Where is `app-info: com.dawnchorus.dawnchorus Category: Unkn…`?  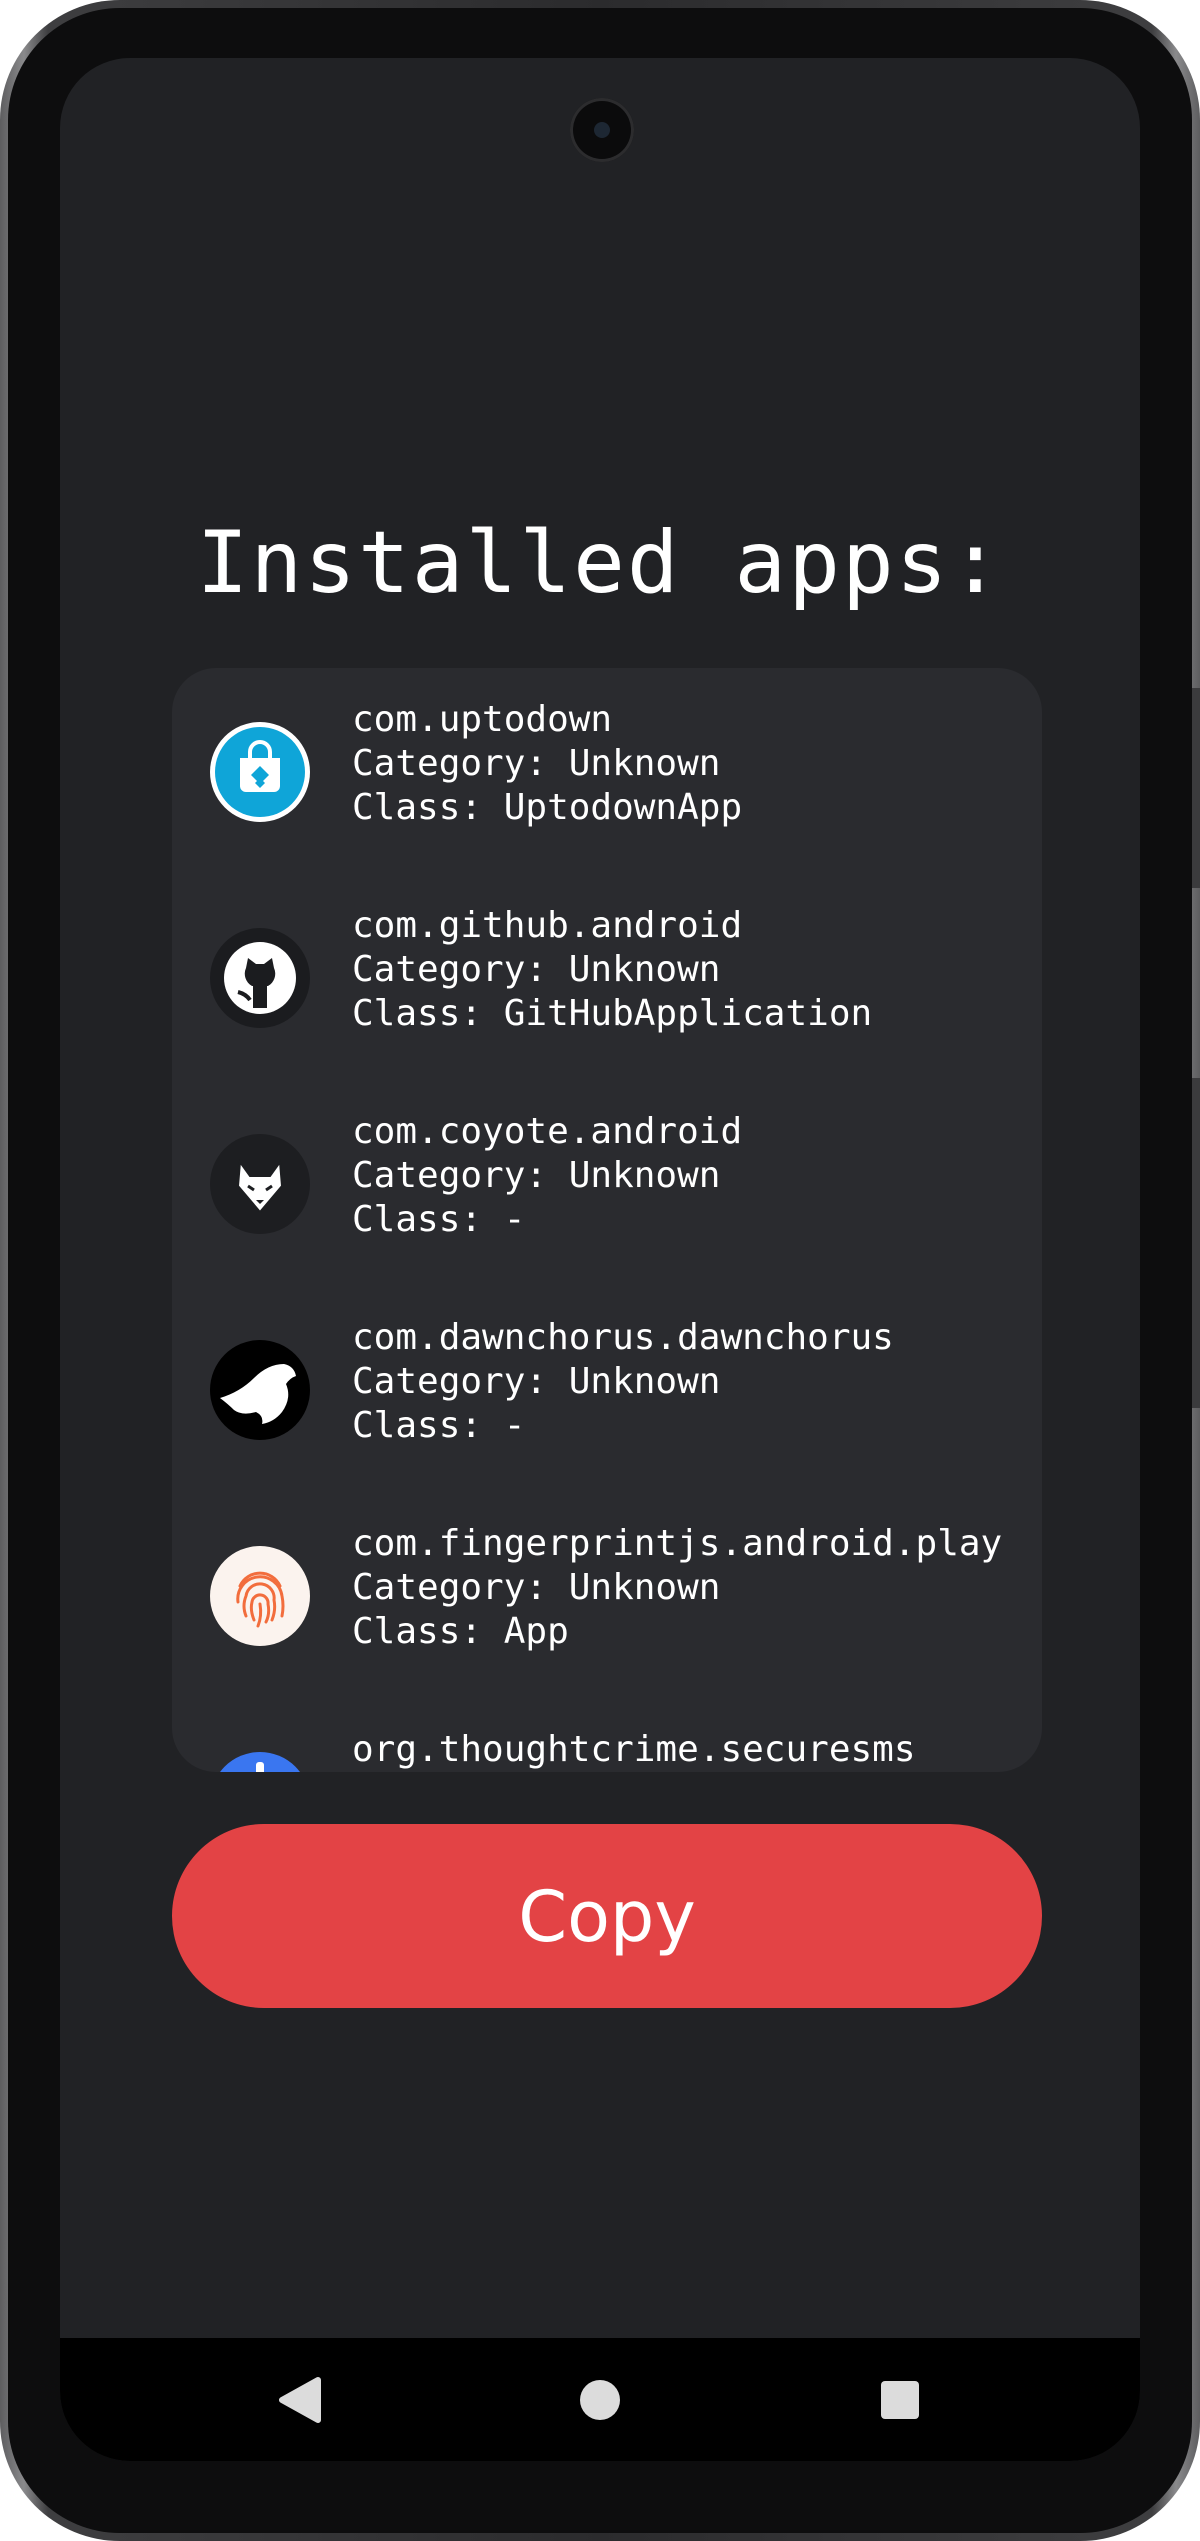
app-info: com.dawnchorus.dawnchorus Category: Unkn… is located at coordinates (623, 1382).